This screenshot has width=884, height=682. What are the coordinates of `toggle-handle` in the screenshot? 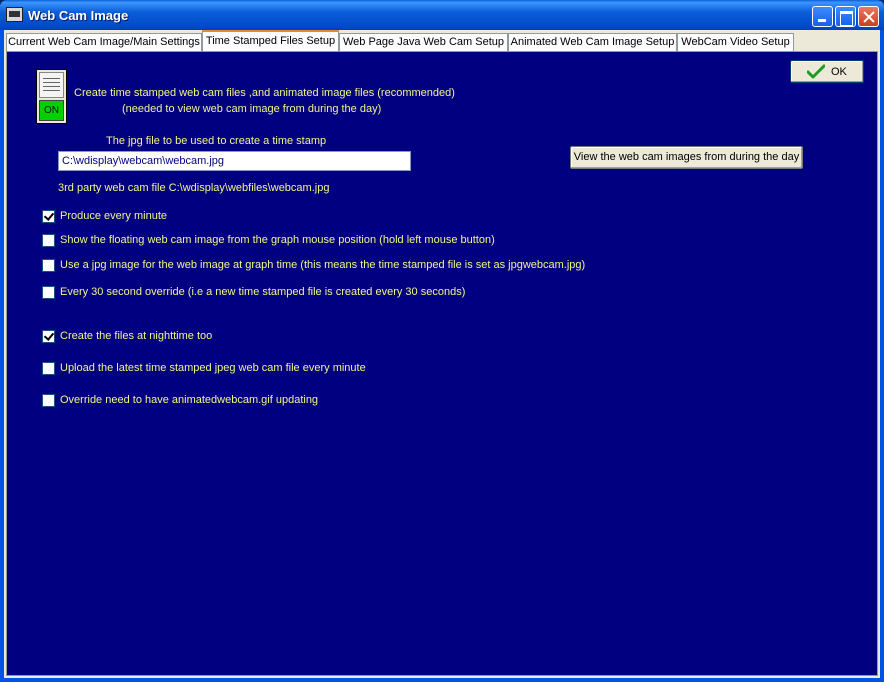 It's located at (51, 85).